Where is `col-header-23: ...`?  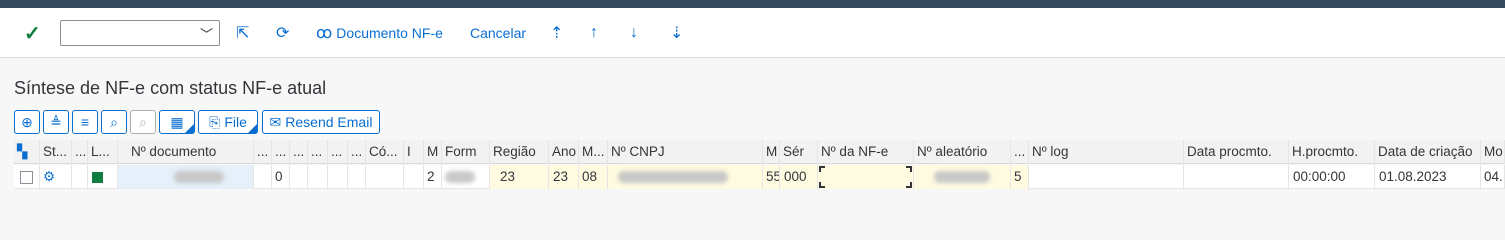 col-header-23: ... is located at coordinates (1020, 152).